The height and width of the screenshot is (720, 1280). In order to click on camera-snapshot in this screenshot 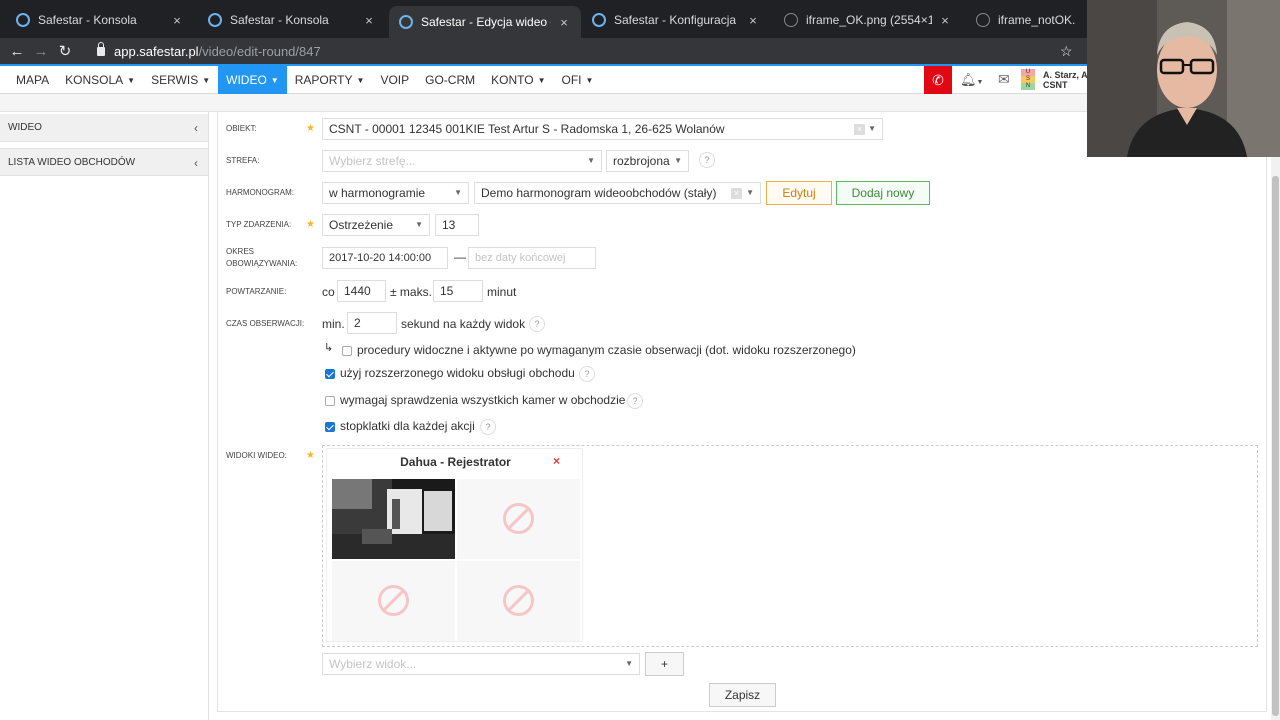, I will do `click(393, 519)`.